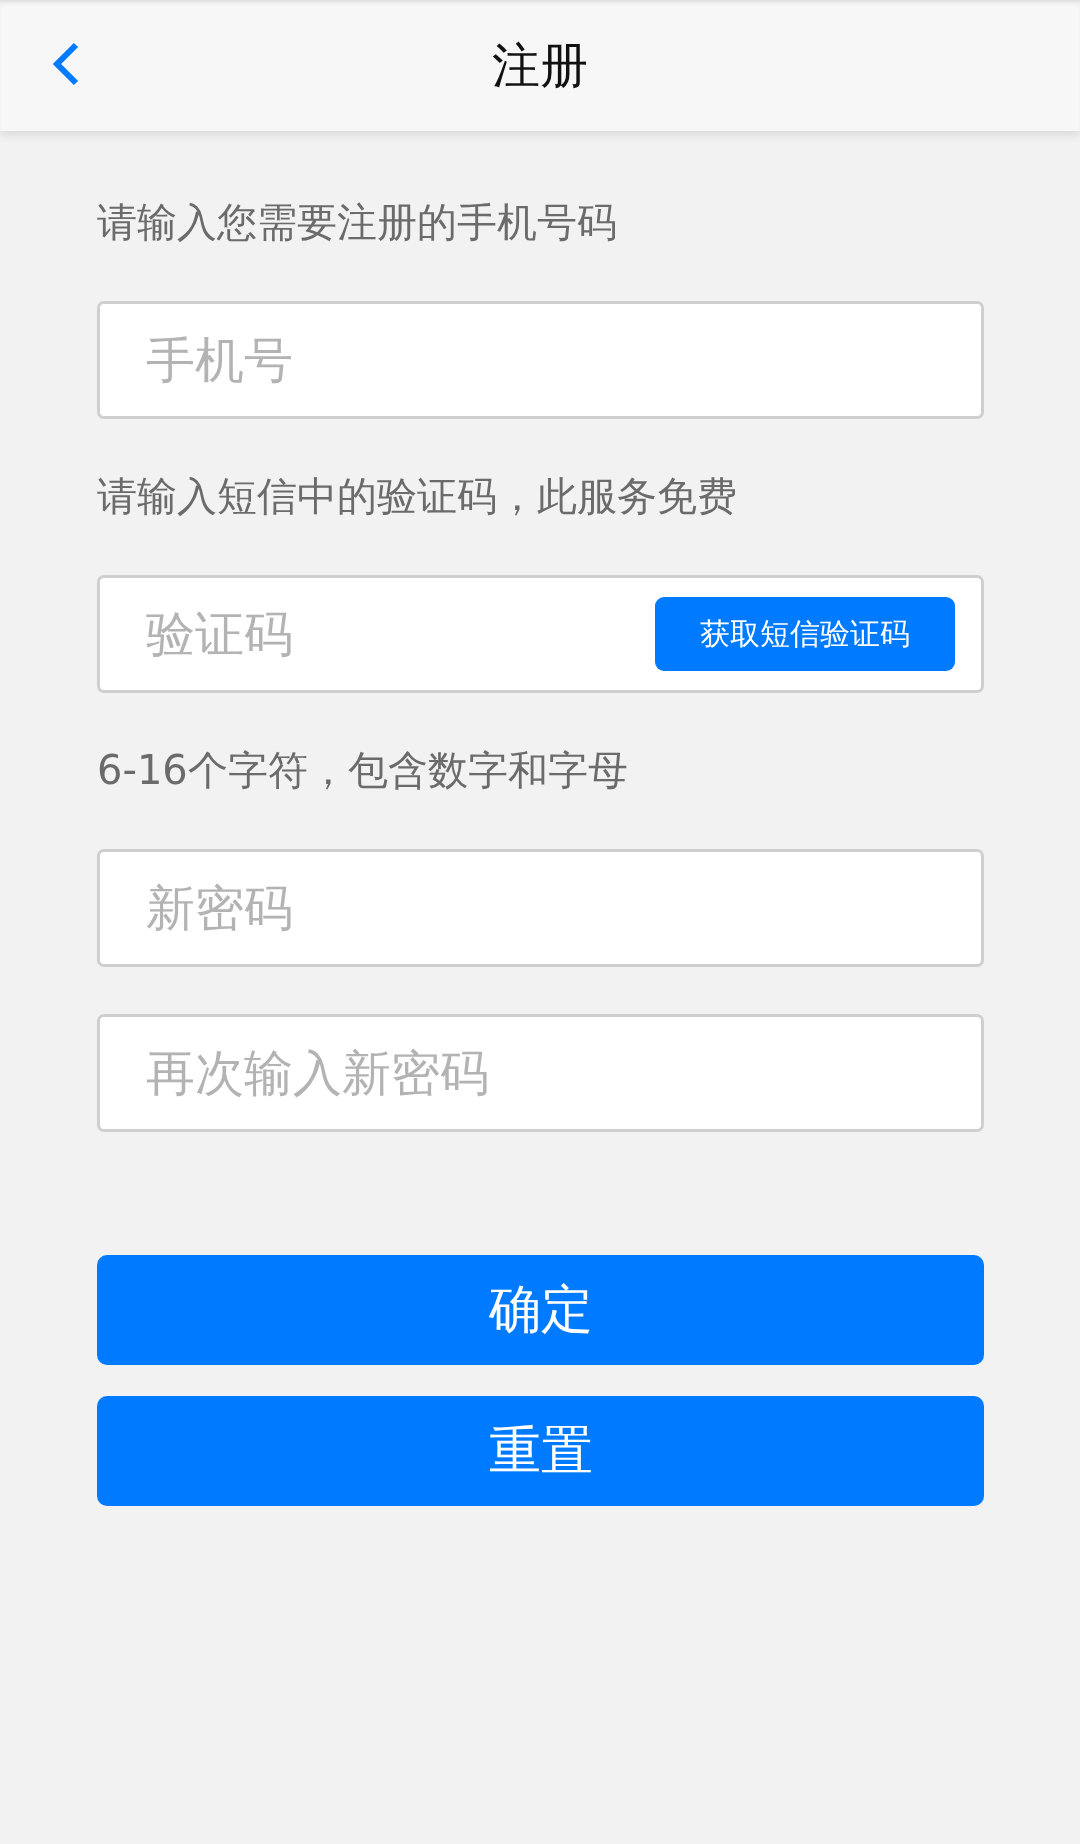  I want to click on field-label: 6-16个字符，包含数字和字母, so click(363, 770).